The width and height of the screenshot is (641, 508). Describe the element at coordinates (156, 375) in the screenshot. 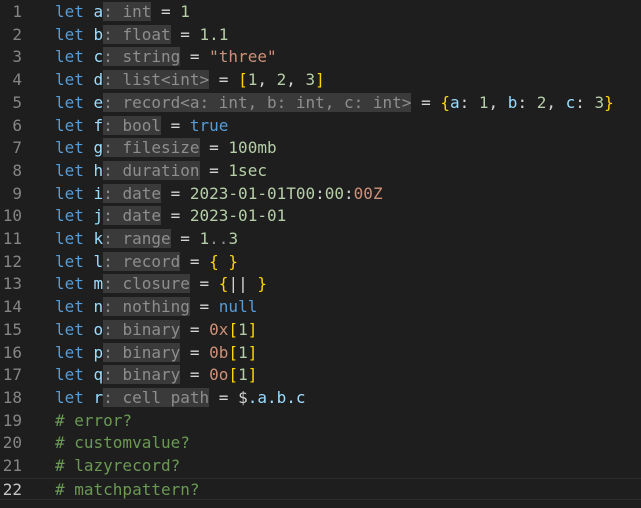

I see `line-code: let q: binary = 0o[1]` at that location.